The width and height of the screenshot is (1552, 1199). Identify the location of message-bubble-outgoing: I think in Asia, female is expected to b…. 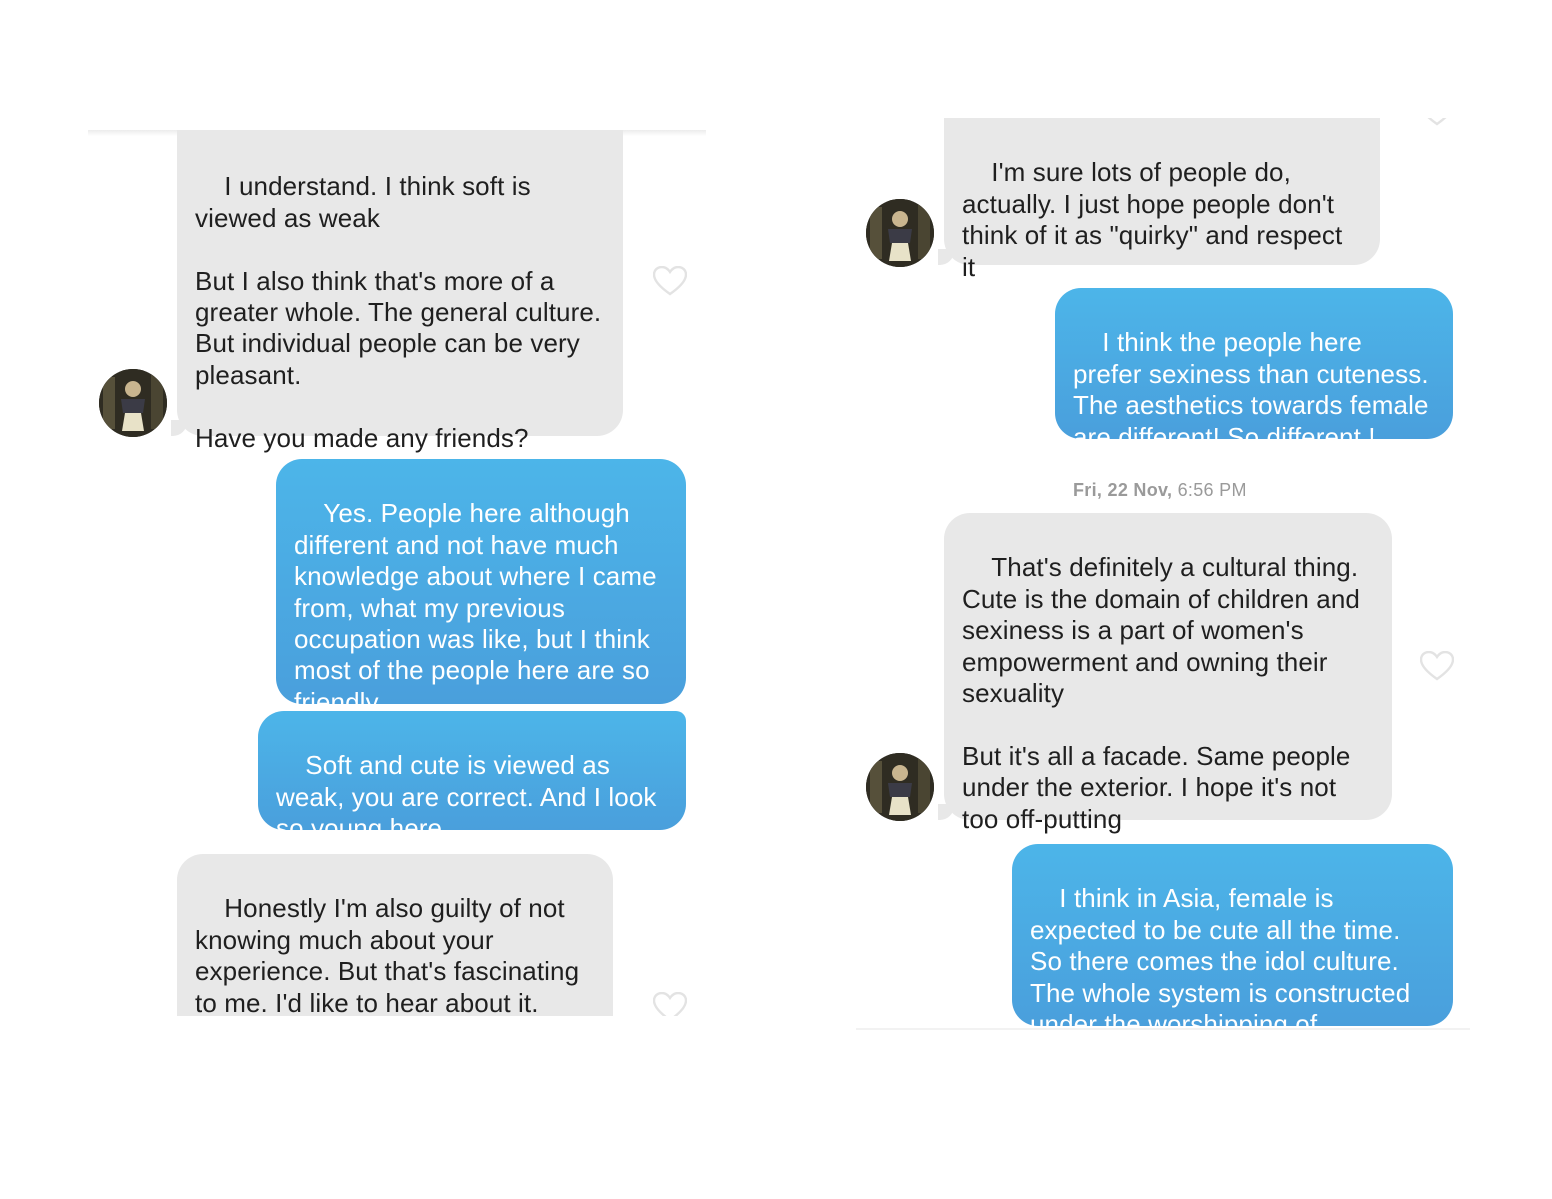
(1232, 937).